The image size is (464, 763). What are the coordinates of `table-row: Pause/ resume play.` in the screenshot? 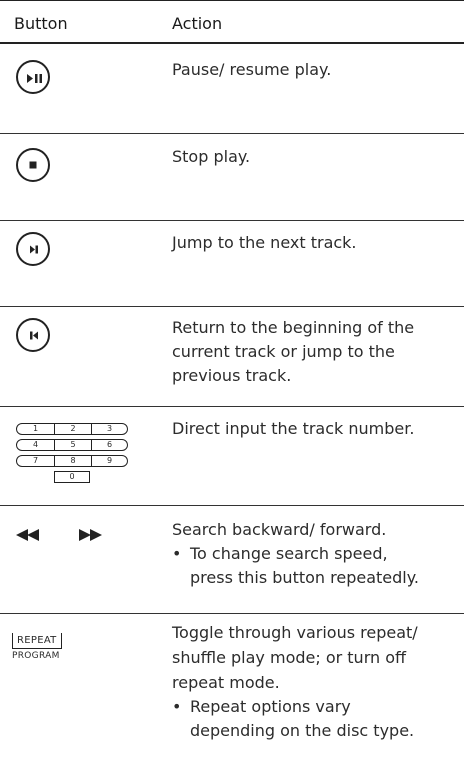 It's located at (232, 89).